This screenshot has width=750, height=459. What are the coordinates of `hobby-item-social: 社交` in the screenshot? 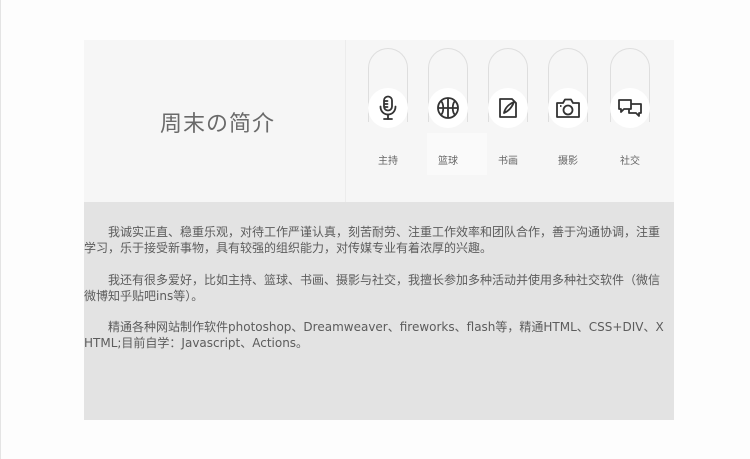 It's located at (630, 108).